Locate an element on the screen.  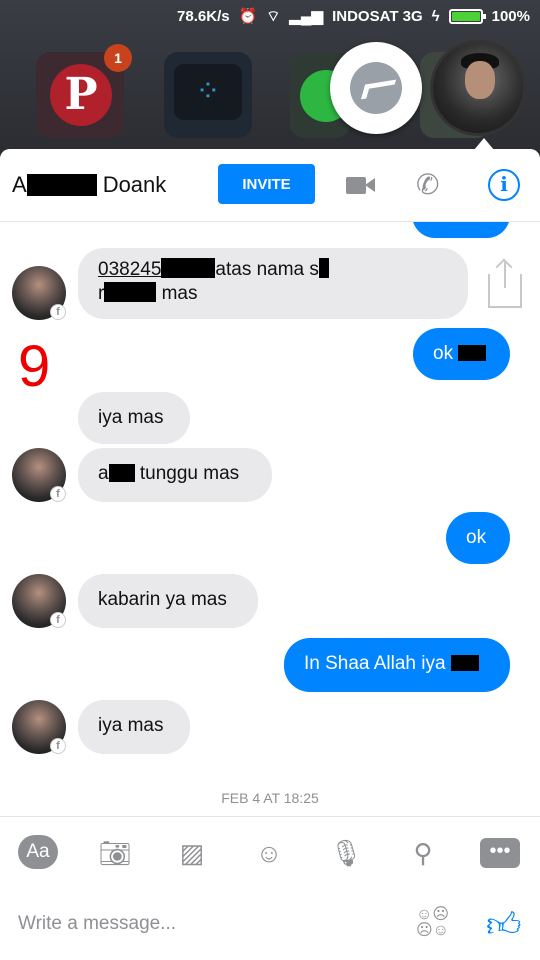
message-bubble-outgoing: In Shaa Allah iya is located at coordinates (397, 665).